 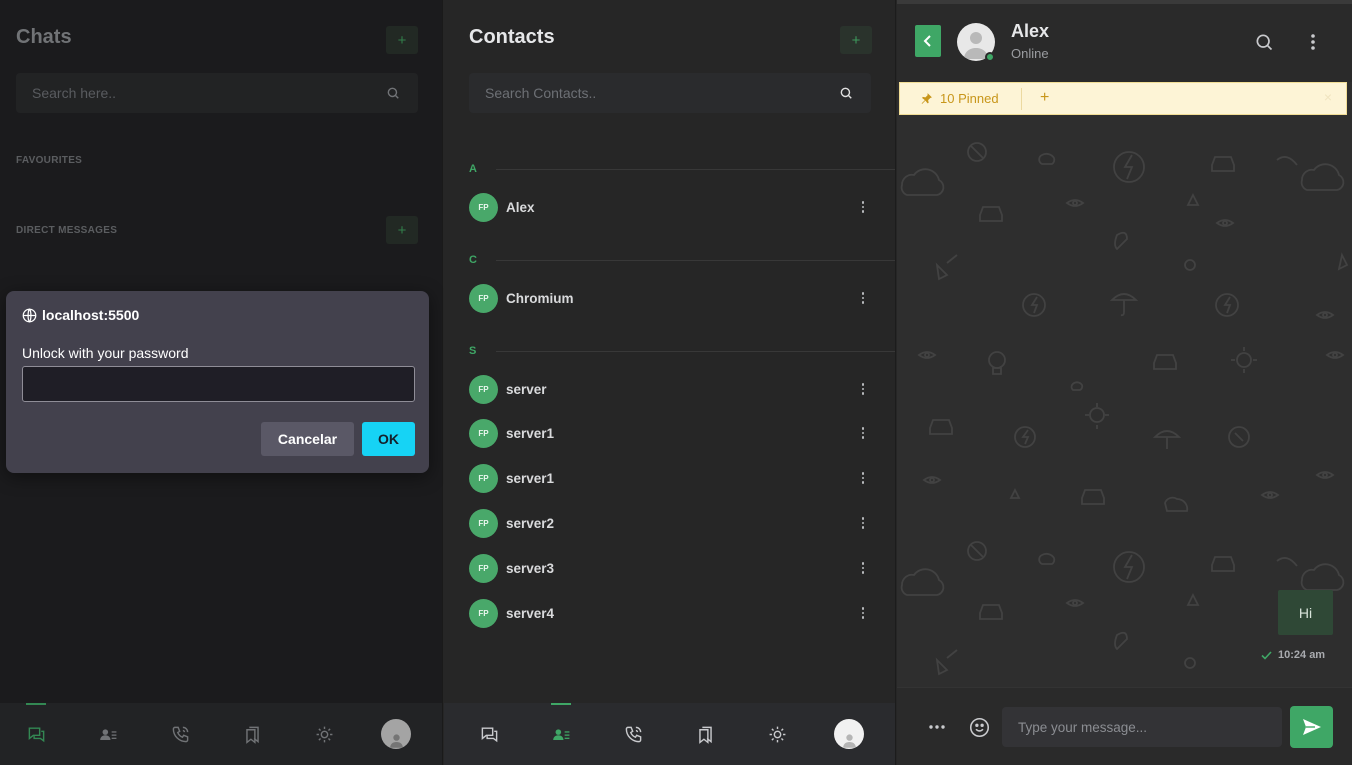 What do you see at coordinates (1328, 97) in the screenshot?
I see `close-icon: ×` at bounding box center [1328, 97].